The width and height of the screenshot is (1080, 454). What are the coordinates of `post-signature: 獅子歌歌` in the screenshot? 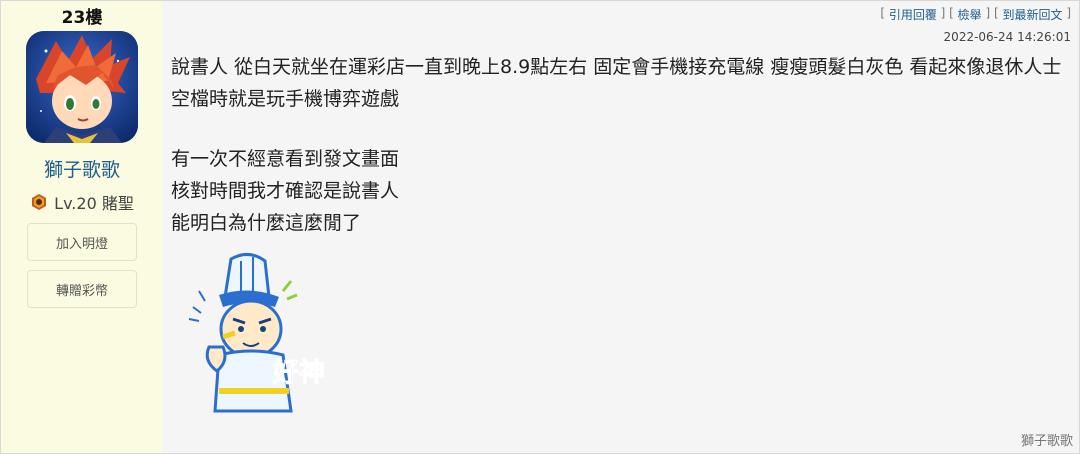 It's located at (1046, 441).